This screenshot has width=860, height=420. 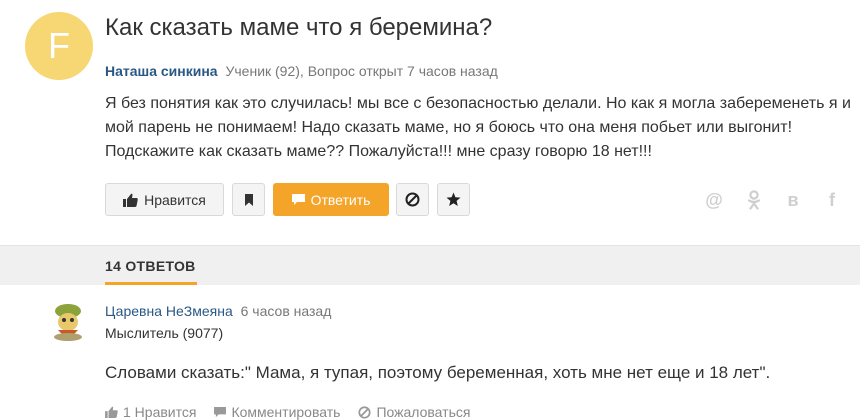 I want to click on answers-header: 14 ОТВЕТОВ, so click(x=430, y=265).